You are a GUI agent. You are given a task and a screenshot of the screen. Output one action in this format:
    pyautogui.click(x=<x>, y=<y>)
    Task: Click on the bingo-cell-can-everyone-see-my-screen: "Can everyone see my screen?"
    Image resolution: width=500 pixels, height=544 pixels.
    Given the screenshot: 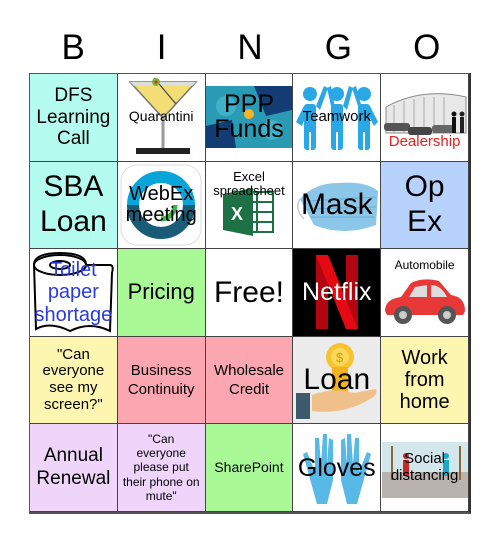 What is the action you would take?
    pyautogui.click(x=74, y=380)
    